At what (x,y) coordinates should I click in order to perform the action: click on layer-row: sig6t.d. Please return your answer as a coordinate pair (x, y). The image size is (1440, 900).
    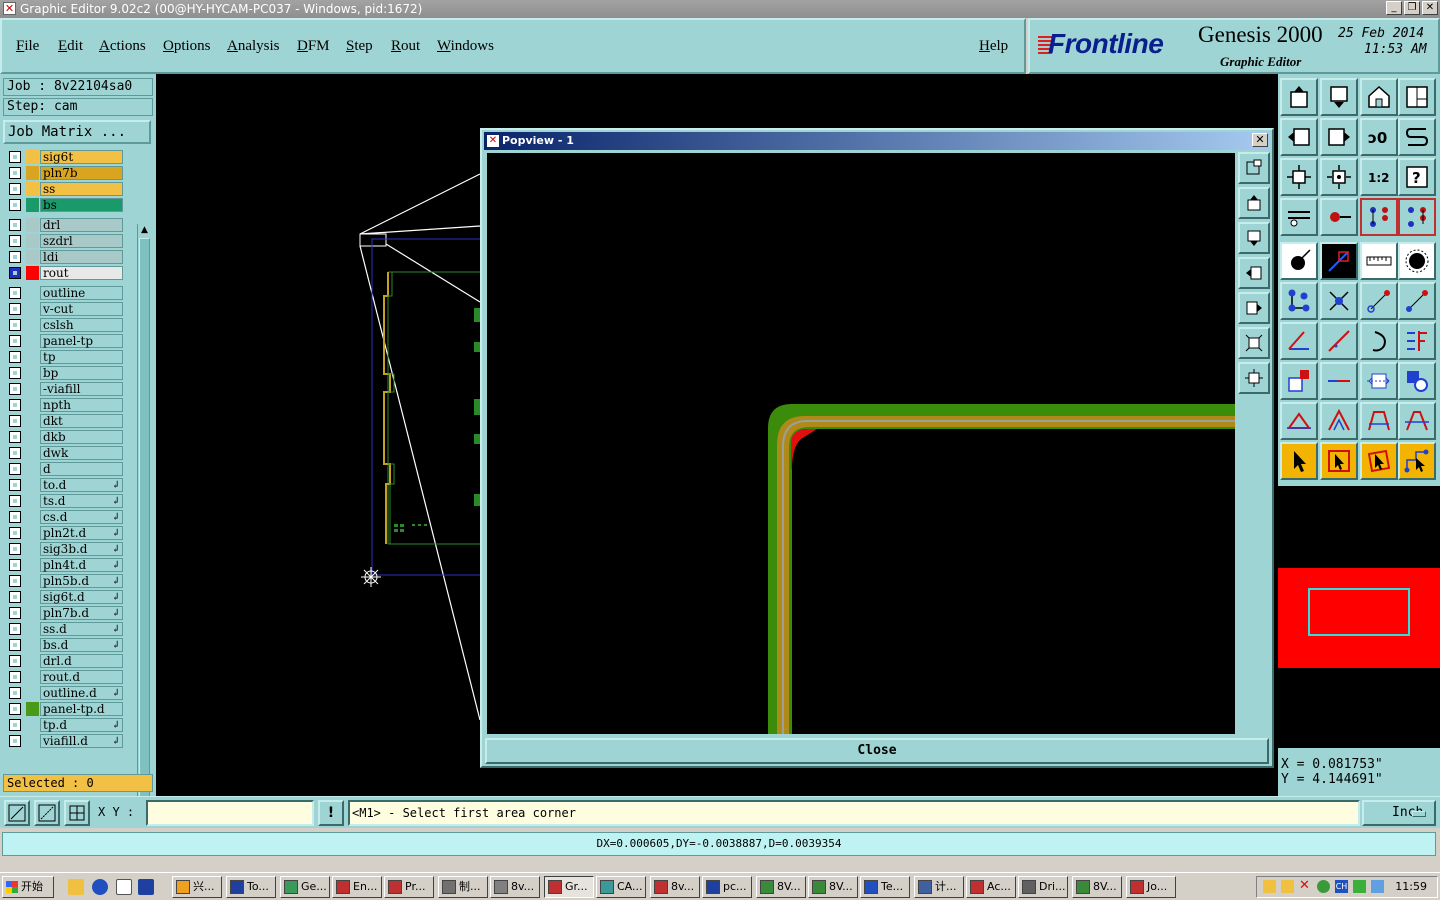
    Looking at the image, I should click on (65, 597).